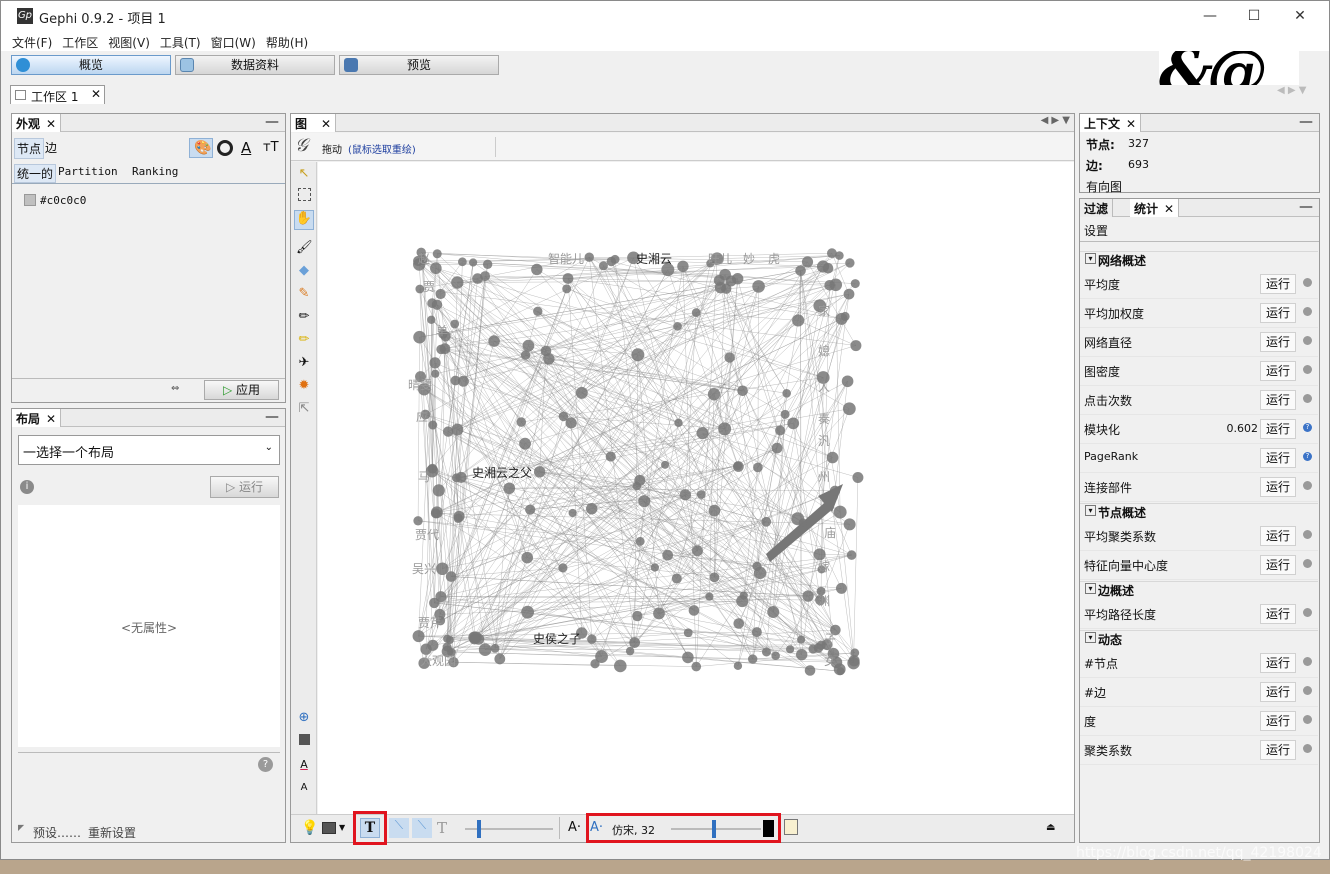  Describe the element at coordinates (791, 827) in the screenshot. I see `clipboard-icon` at that location.